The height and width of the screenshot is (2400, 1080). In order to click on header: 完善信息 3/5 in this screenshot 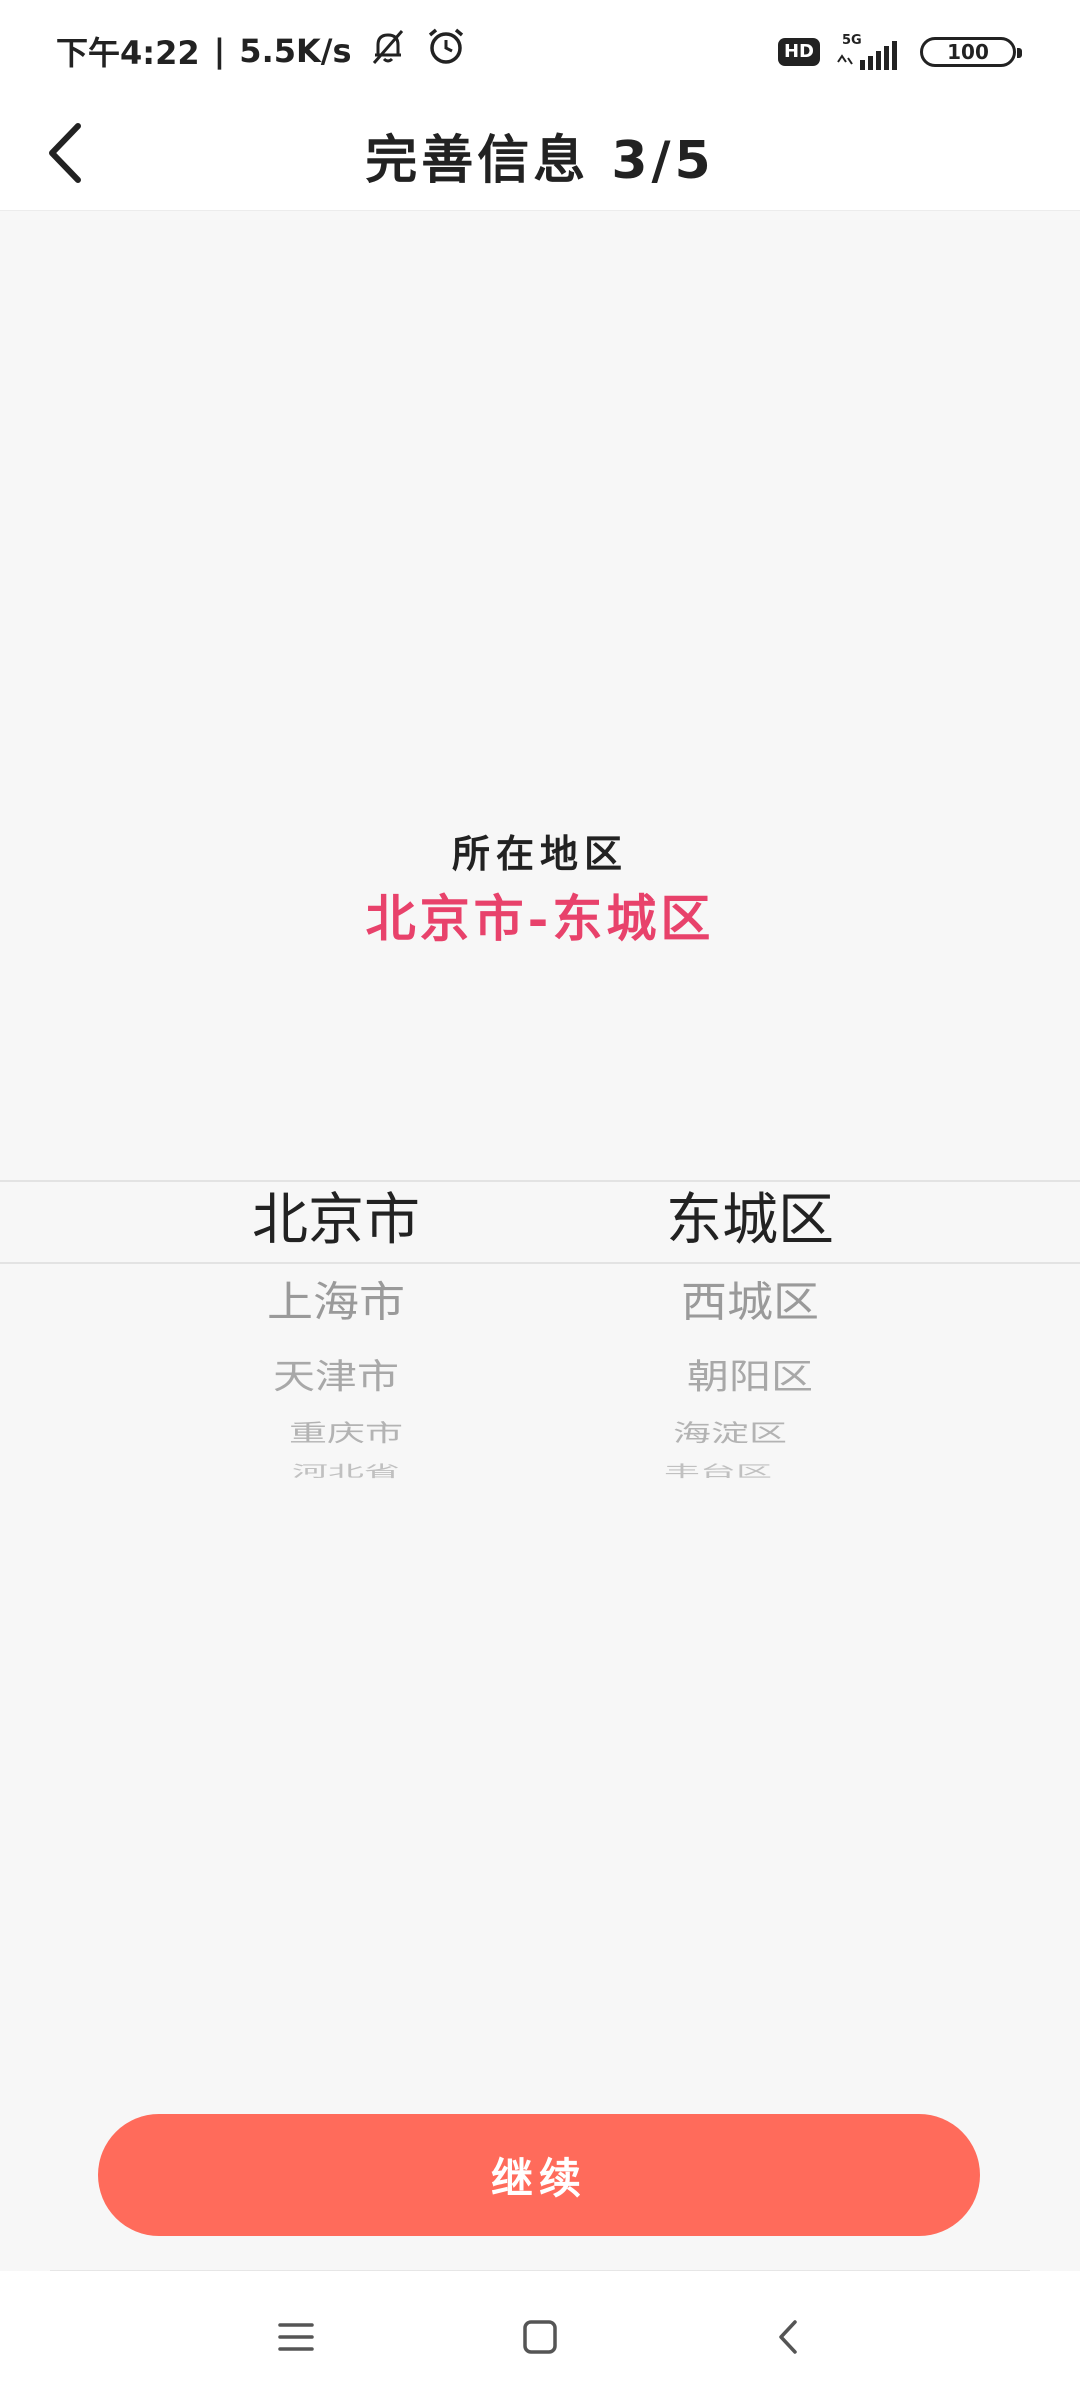, I will do `click(540, 155)`.